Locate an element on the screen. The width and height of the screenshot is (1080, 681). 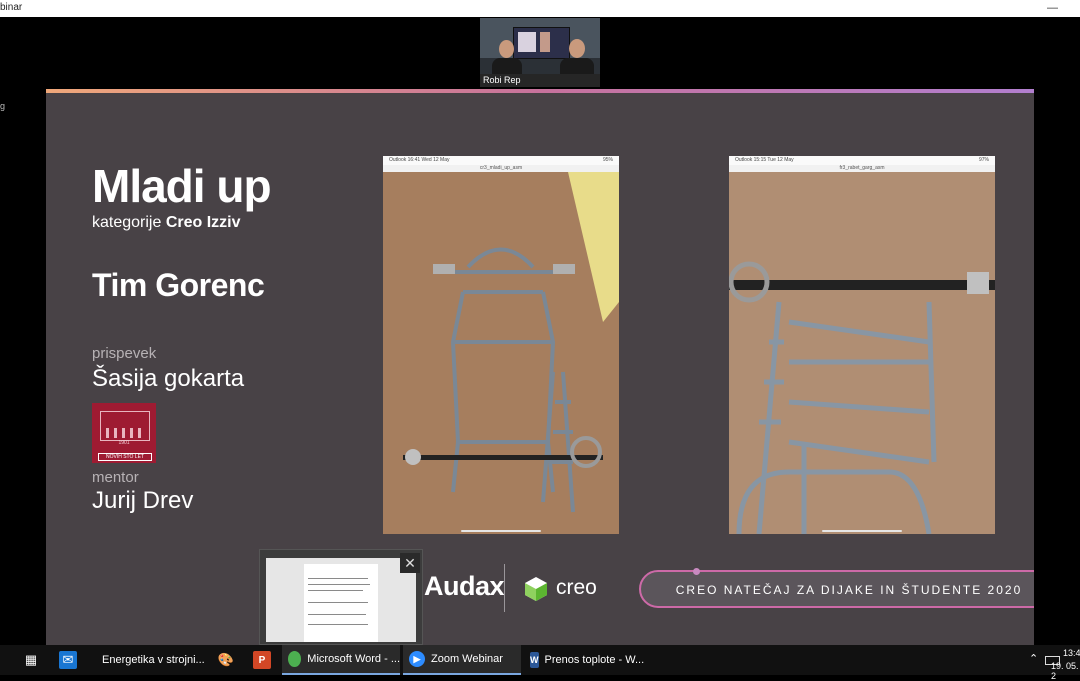
tablet-url: cr3_mladi_up_asm is located at coordinates (501, 168).